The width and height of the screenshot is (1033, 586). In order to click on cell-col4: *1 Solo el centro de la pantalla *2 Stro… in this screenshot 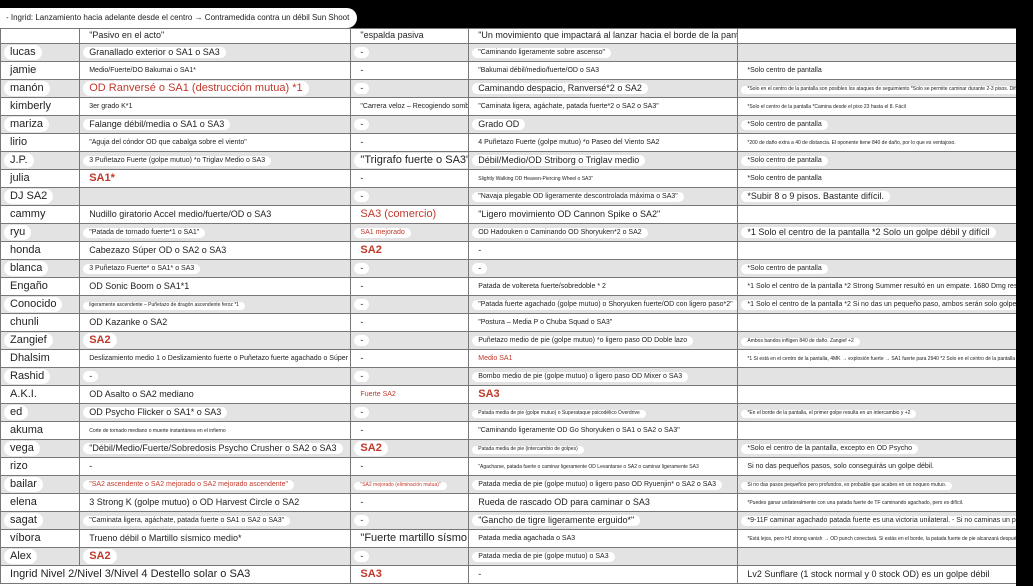, I will do `click(885, 286)`.